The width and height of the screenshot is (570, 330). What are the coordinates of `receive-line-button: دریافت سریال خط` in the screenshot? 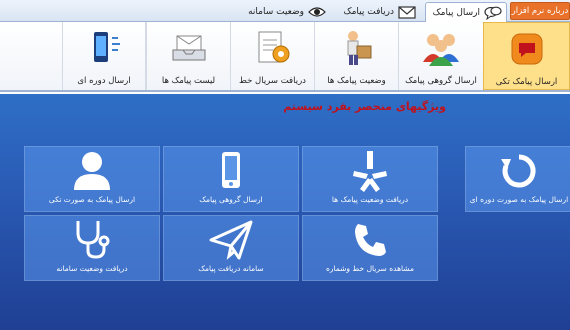 It's located at (272, 56).